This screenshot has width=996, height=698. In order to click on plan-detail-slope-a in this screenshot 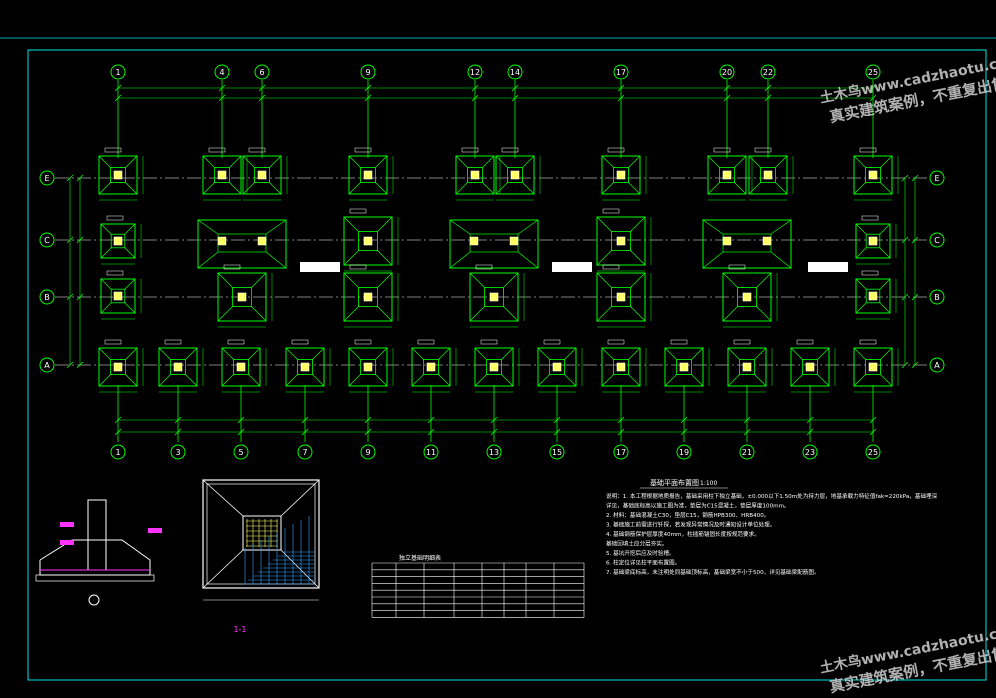, I will do `click(223, 498)`.